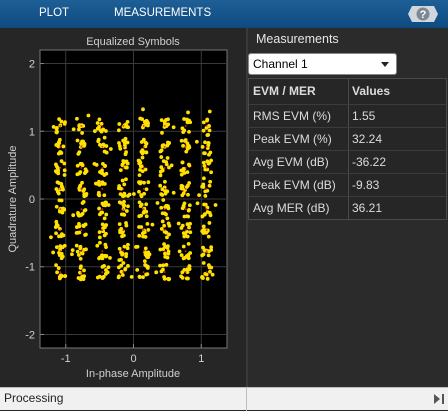 The width and height of the screenshot is (448, 411). What do you see at coordinates (369, 162) in the screenshot?
I see `row-value: -36.22` at bounding box center [369, 162].